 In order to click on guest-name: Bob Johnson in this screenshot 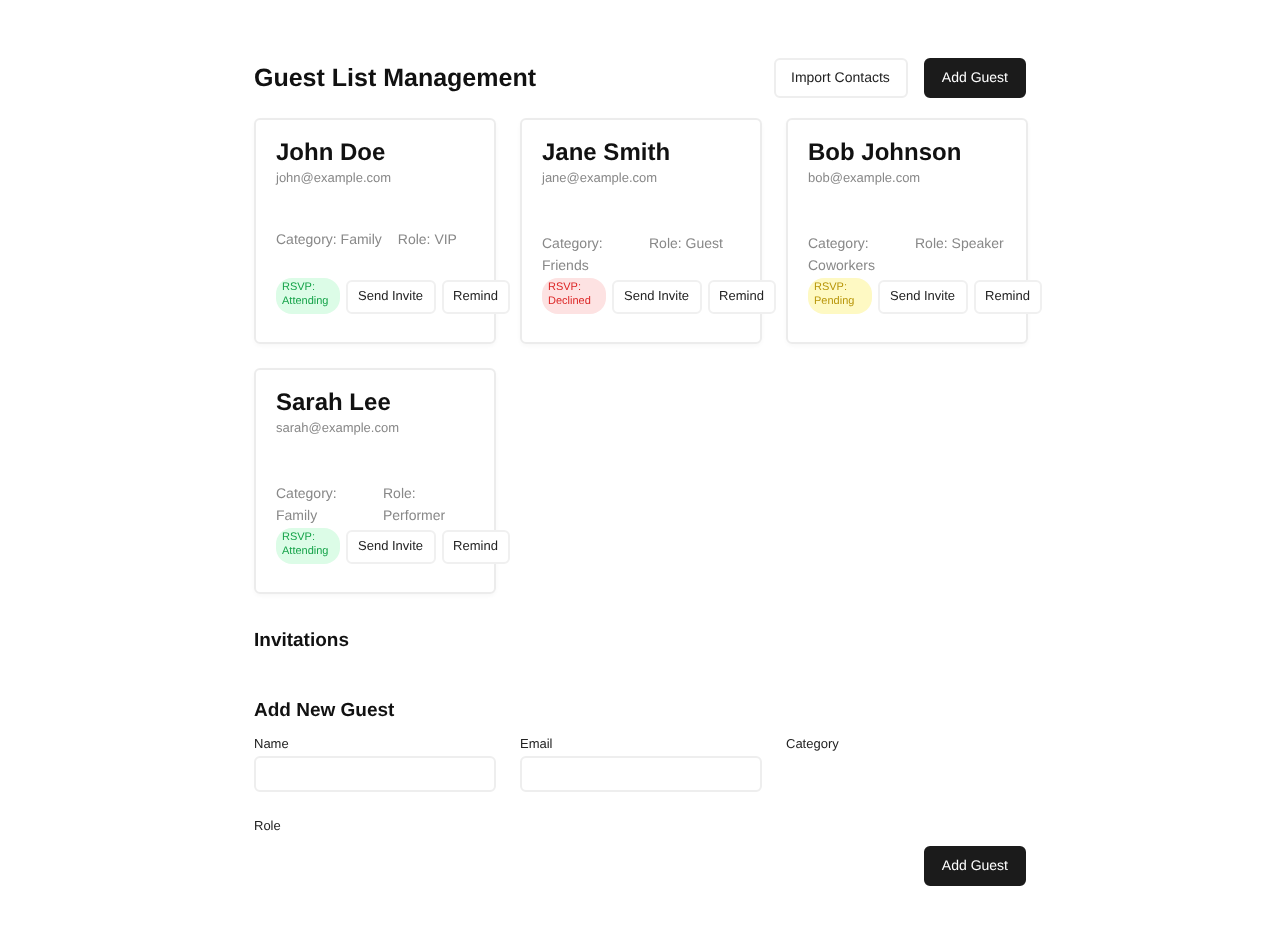, I will do `click(886, 152)`.